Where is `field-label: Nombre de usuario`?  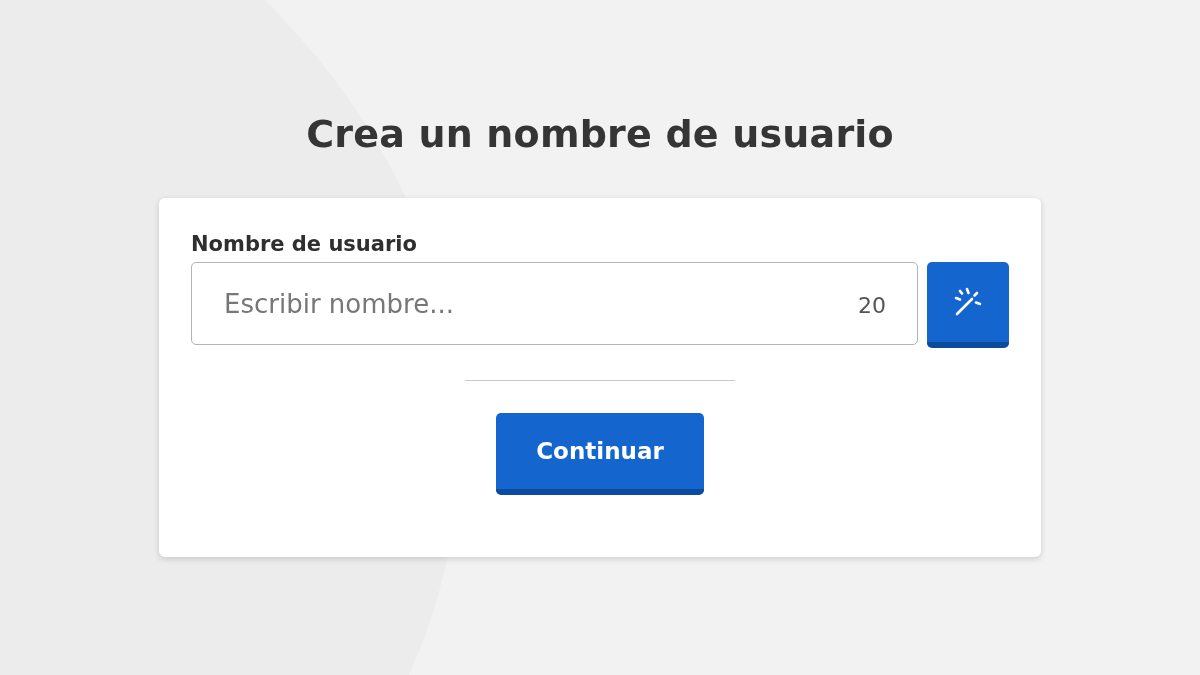
field-label: Nombre de usuario is located at coordinates (304, 244).